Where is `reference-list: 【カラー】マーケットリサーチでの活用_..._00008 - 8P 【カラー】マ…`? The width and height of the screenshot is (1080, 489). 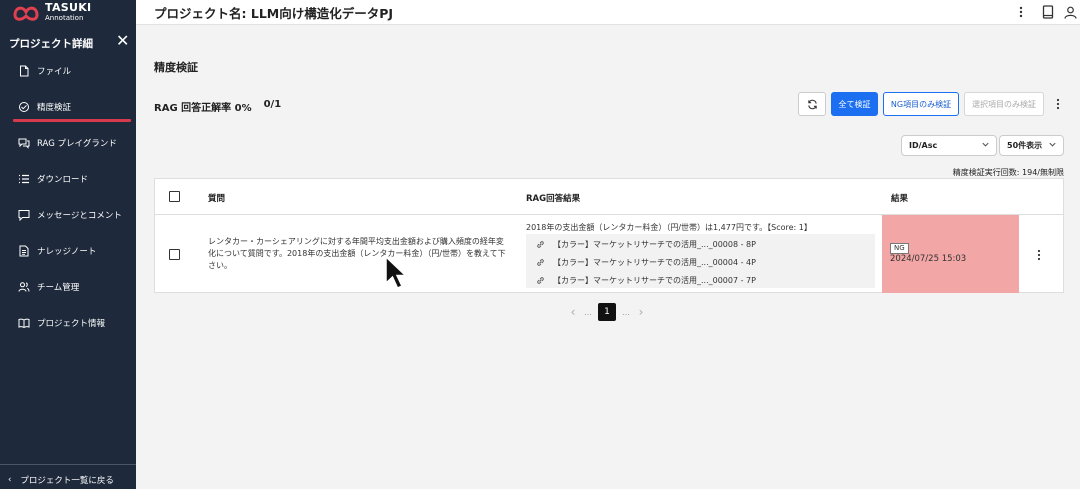 reference-list: 【カラー】マーケットリサーチでの活用_..._00008 - 8P 【カラー】マ… is located at coordinates (700, 261).